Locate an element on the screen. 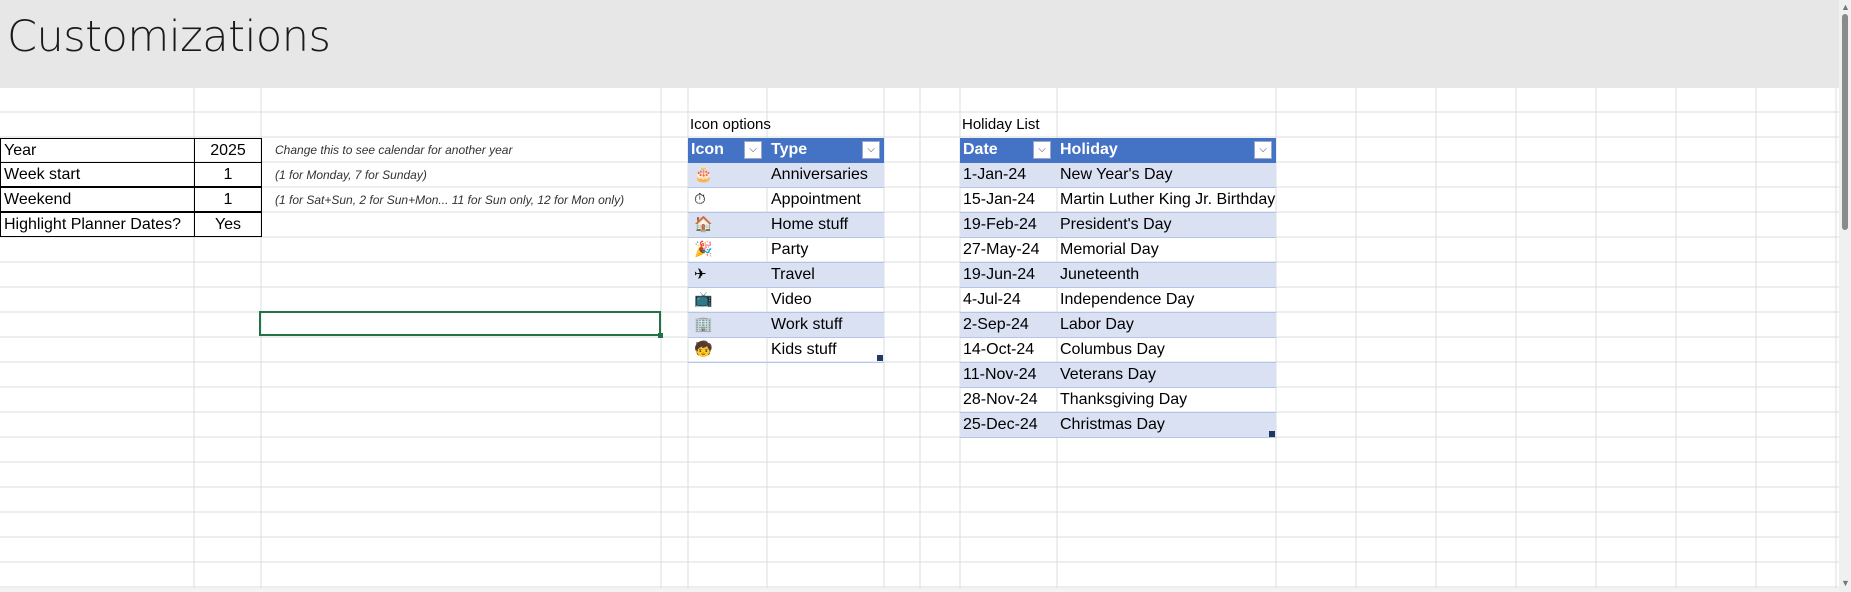  date-cell: 14-Oct-24 is located at coordinates (1008, 350).